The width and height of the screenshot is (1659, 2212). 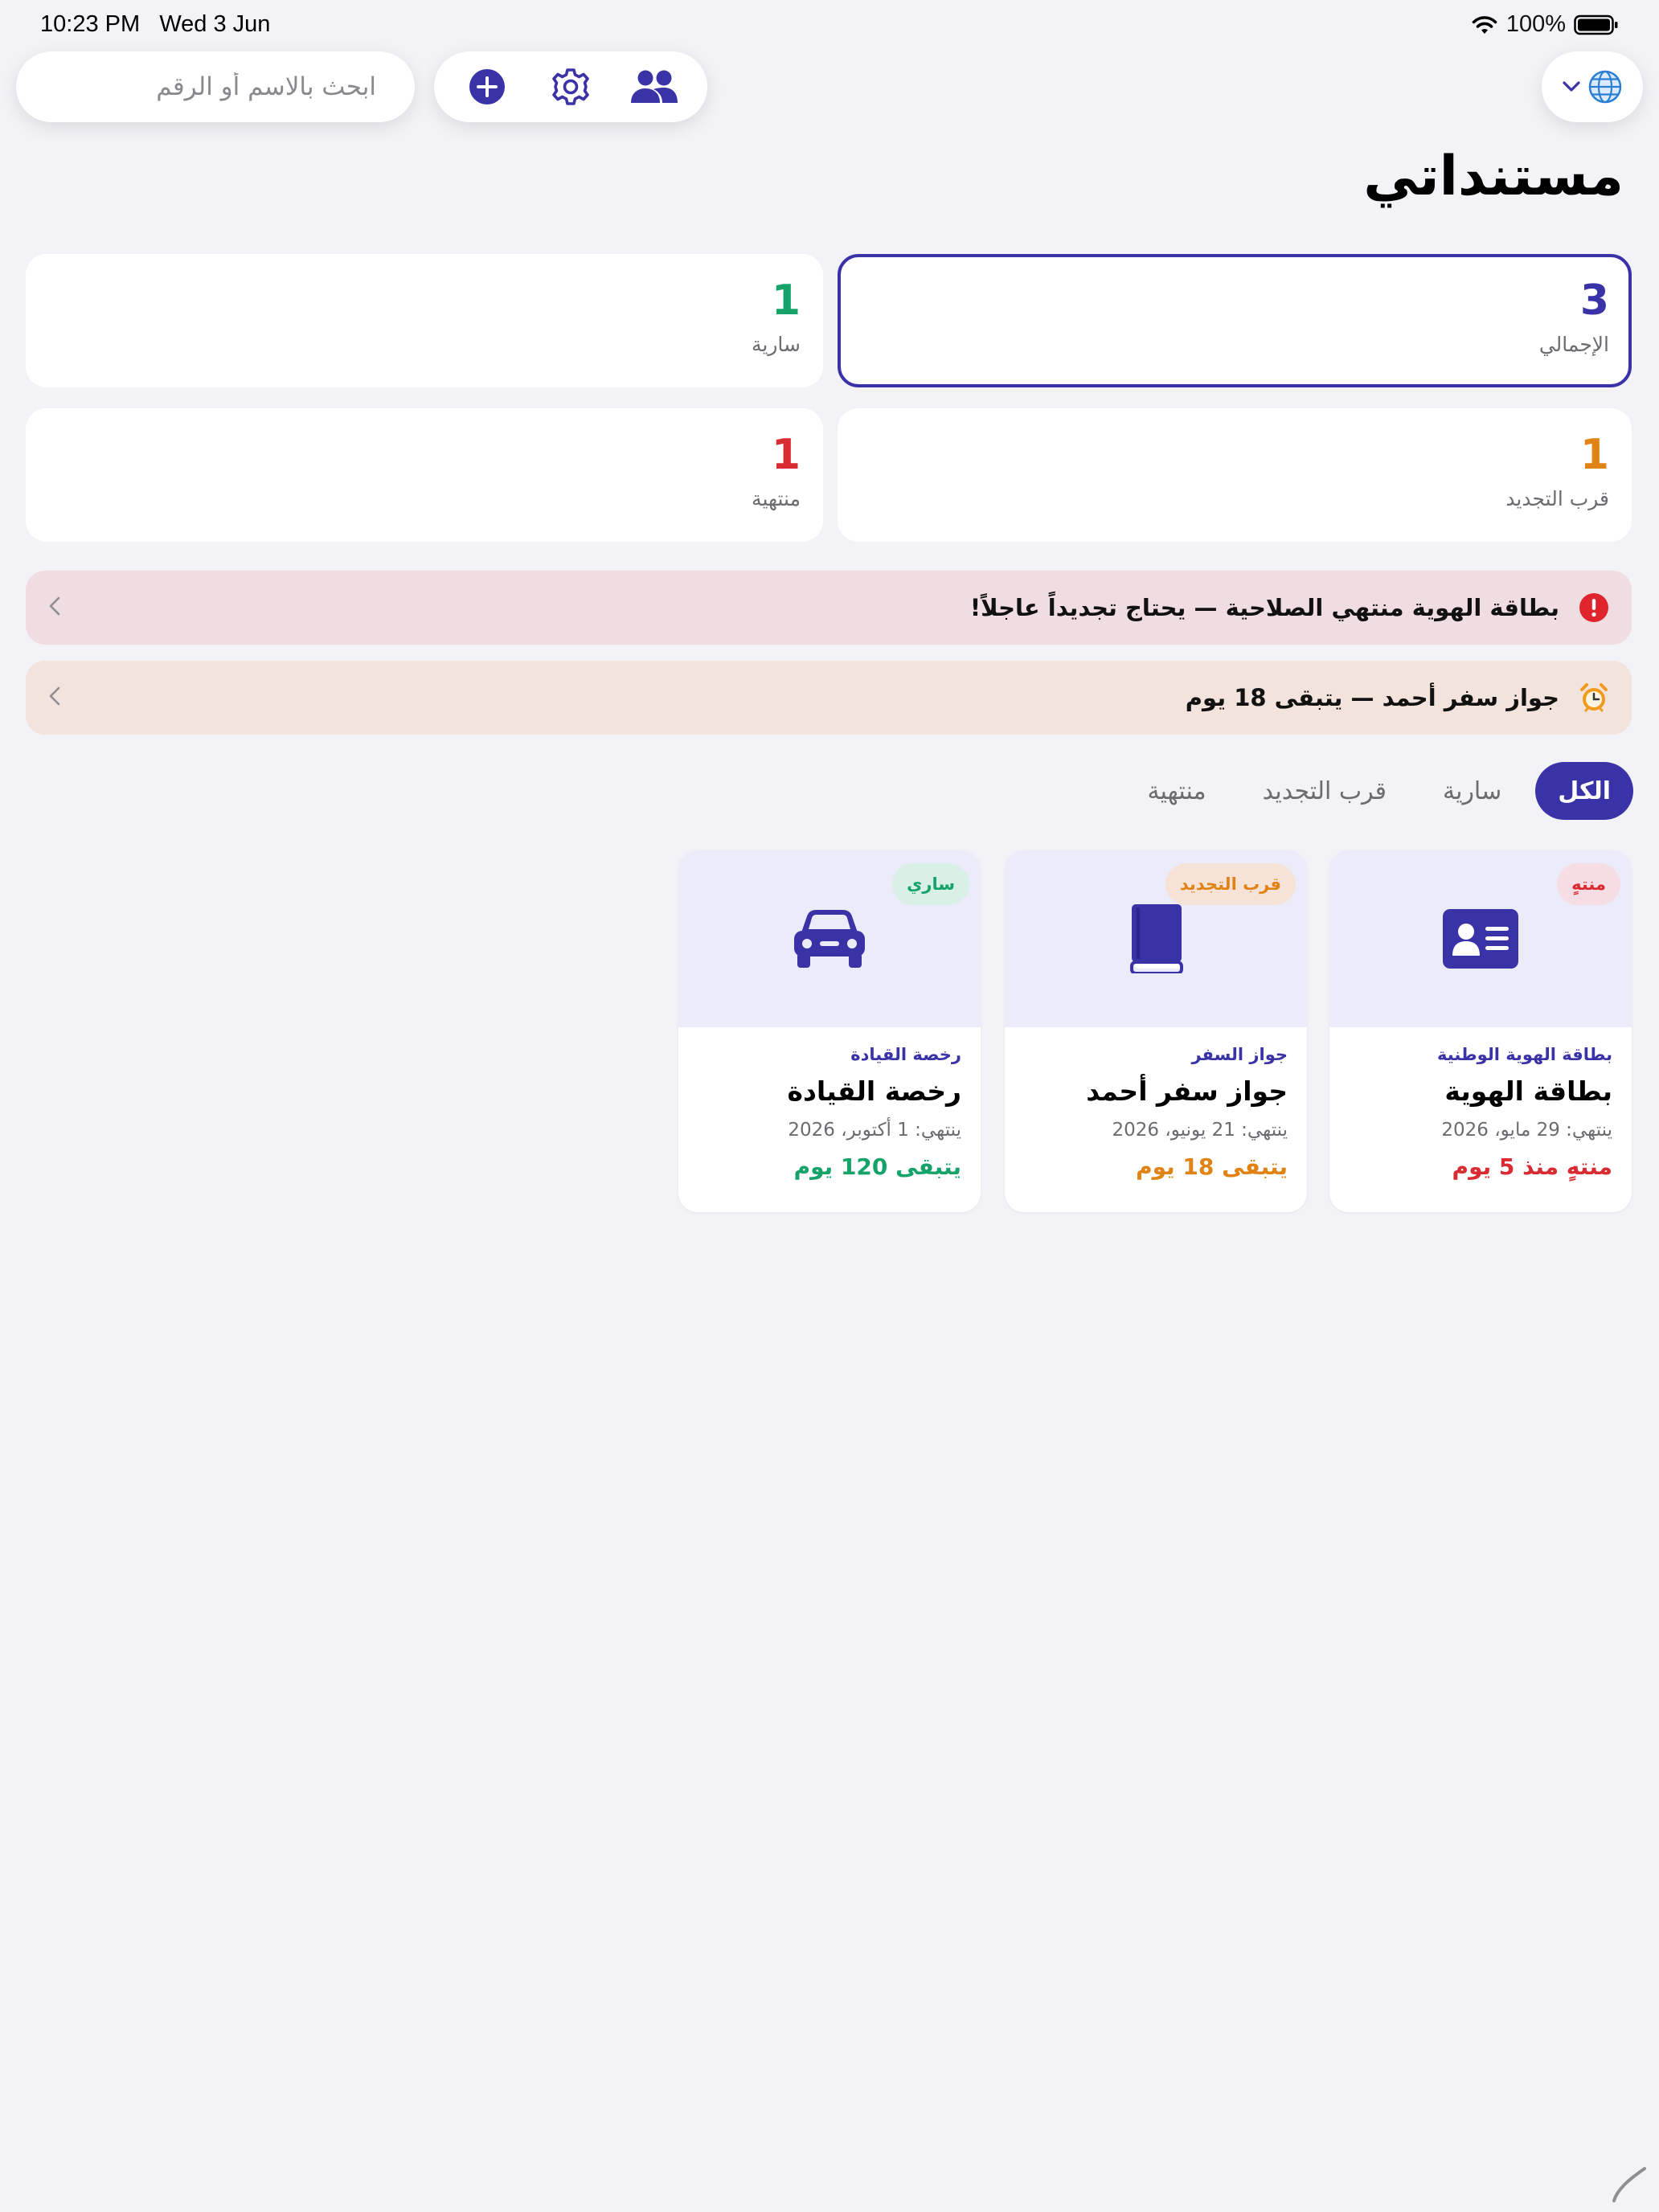 I want to click on stat-expired-value: 1, so click(x=786, y=455).